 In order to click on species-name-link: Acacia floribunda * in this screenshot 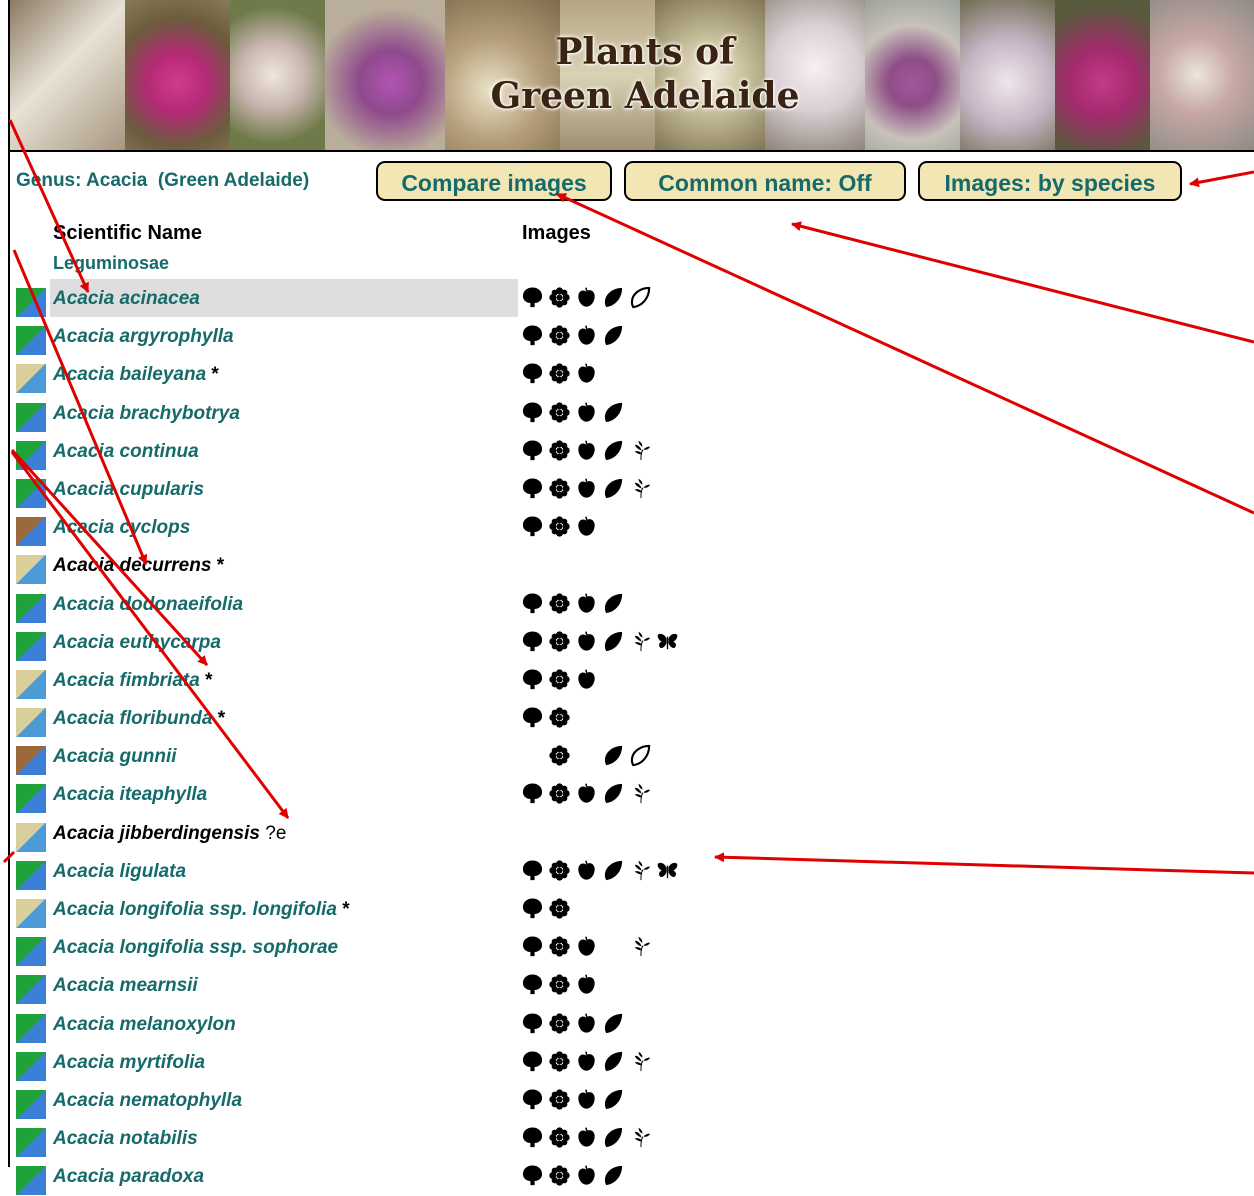, I will do `click(139, 719)`.